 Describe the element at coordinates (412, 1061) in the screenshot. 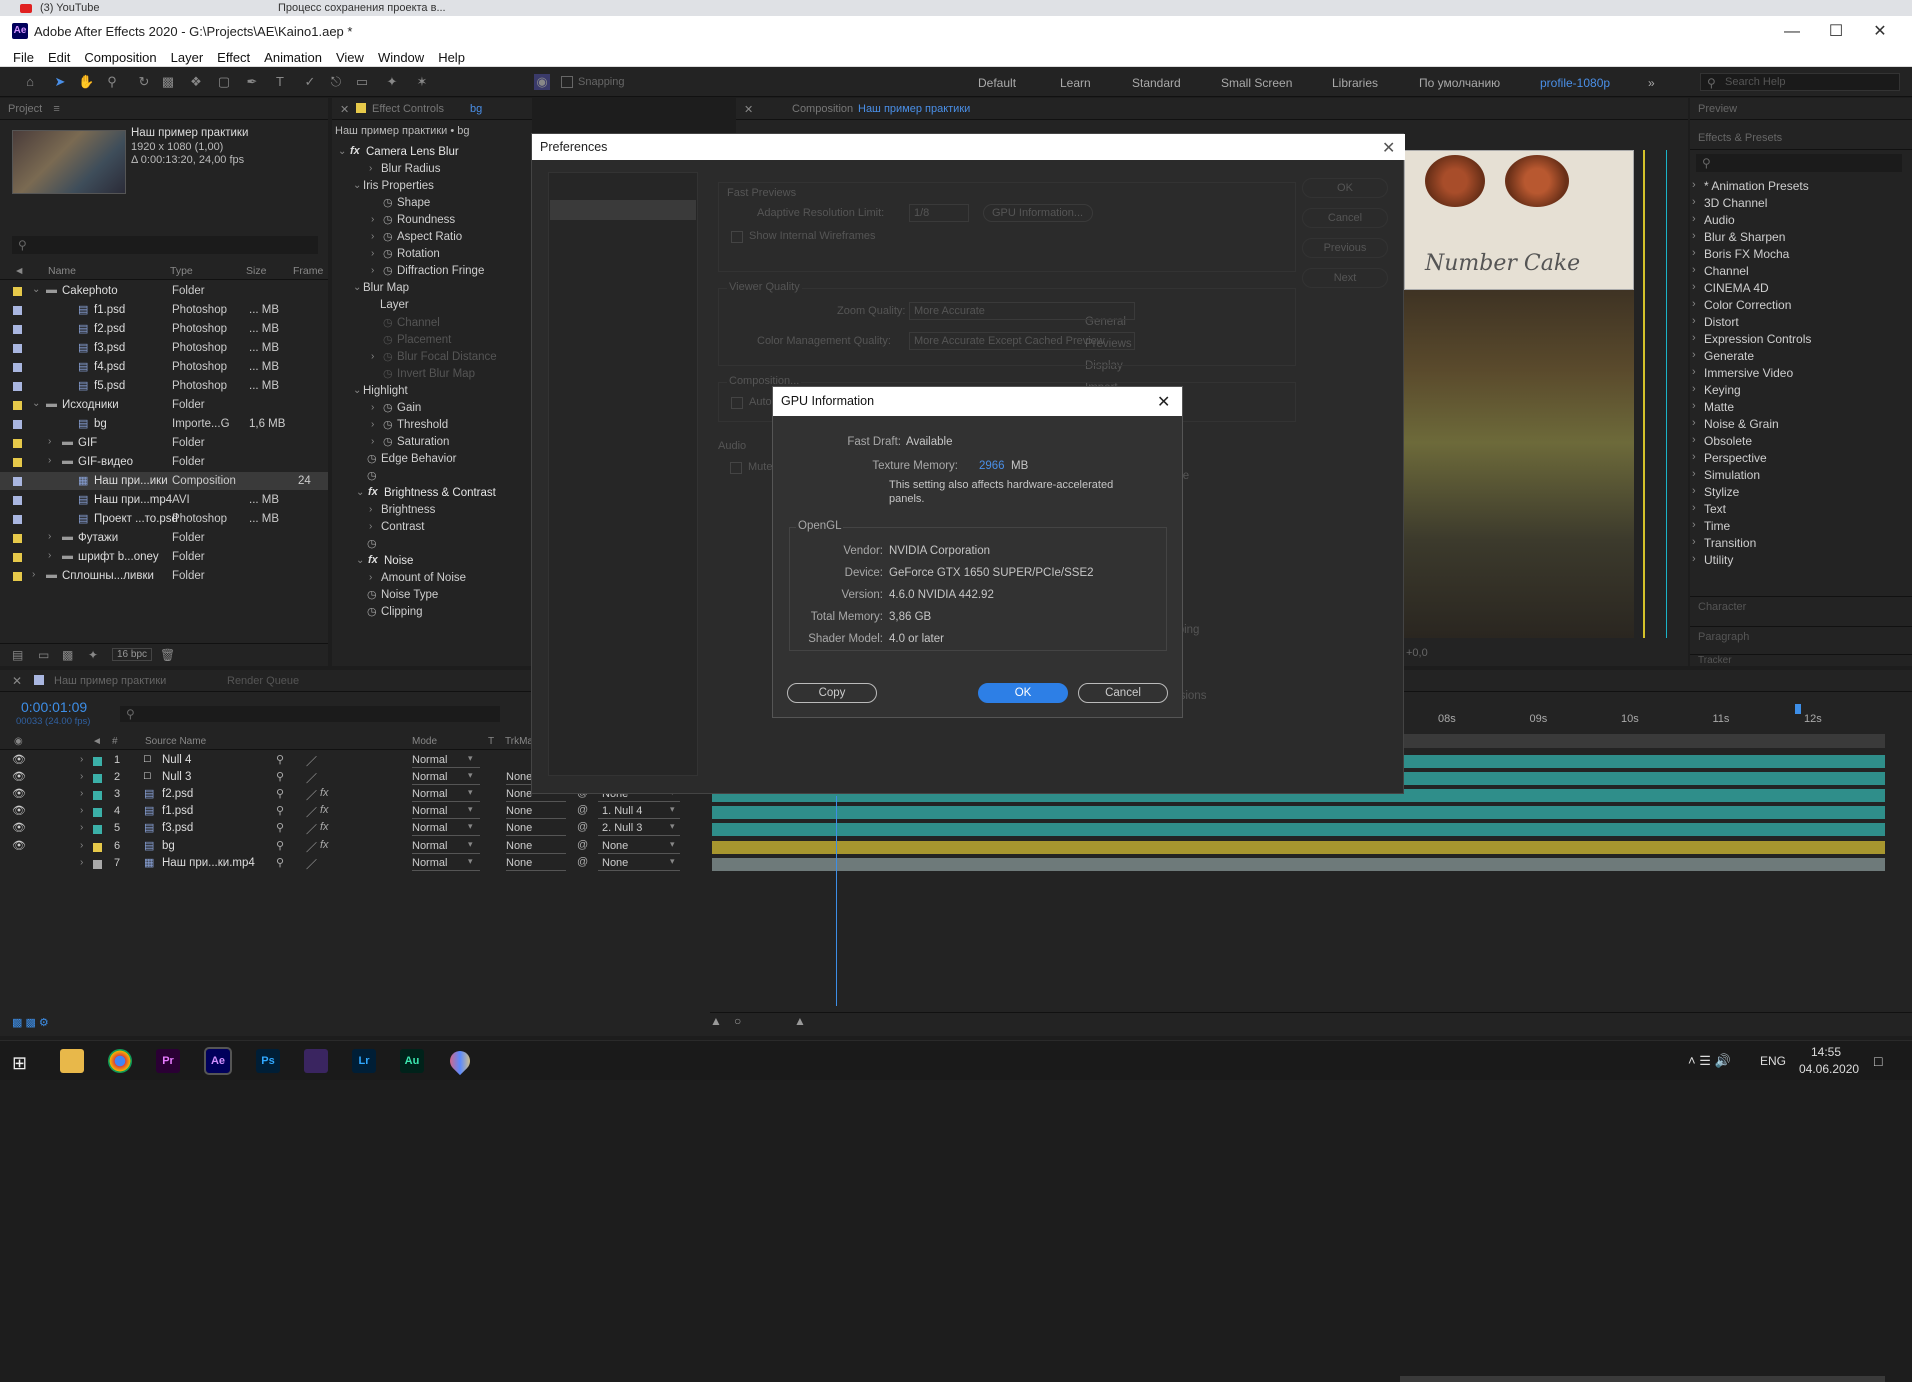

I see `audition-icon: Au` at that location.